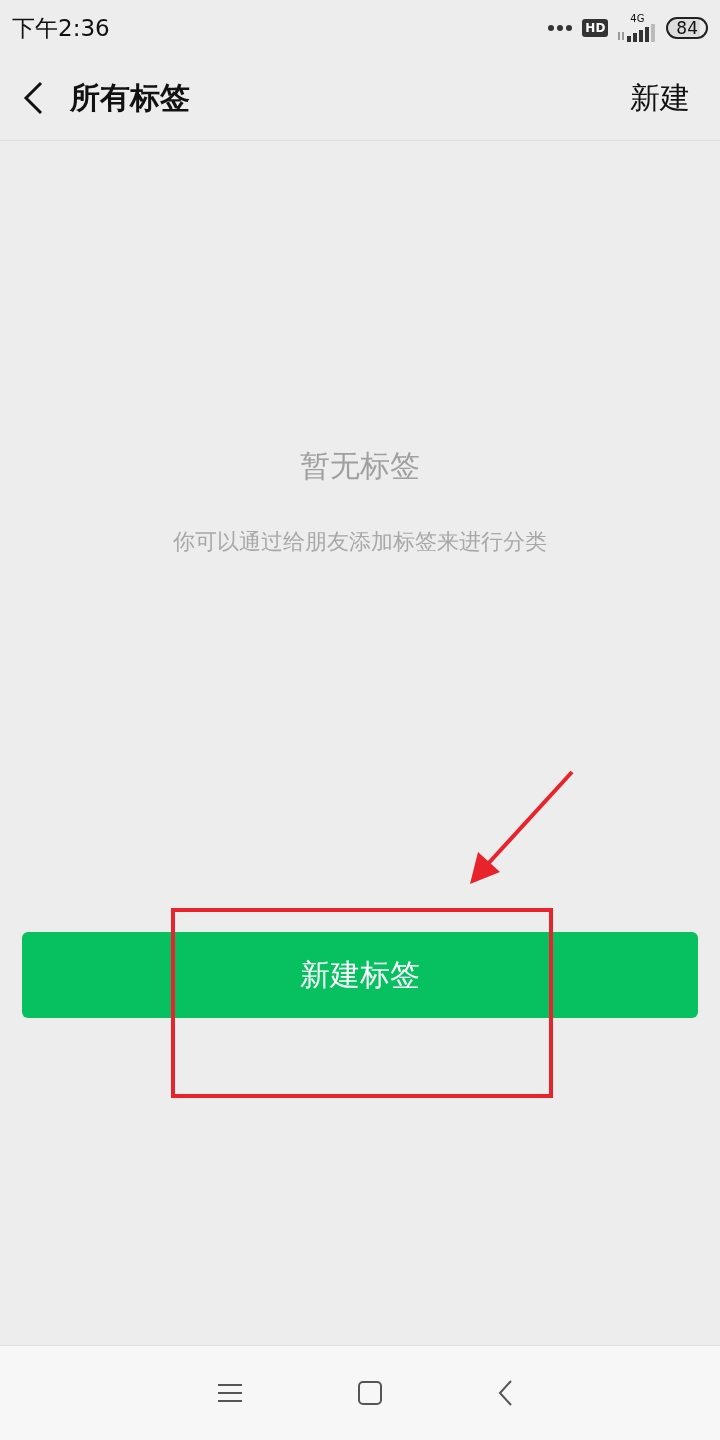 The width and height of the screenshot is (720, 1440). Describe the element at coordinates (595, 28) in the screenshot. I see `hd-badge: HD` at that location.